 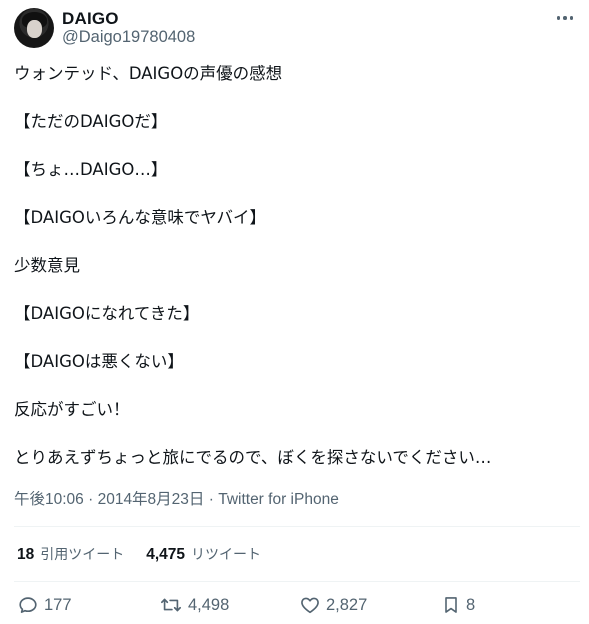 What do you see at coordinates (171, 605) in the screenshot?
I see `retweet-icon` at bounding box center [171, 605].